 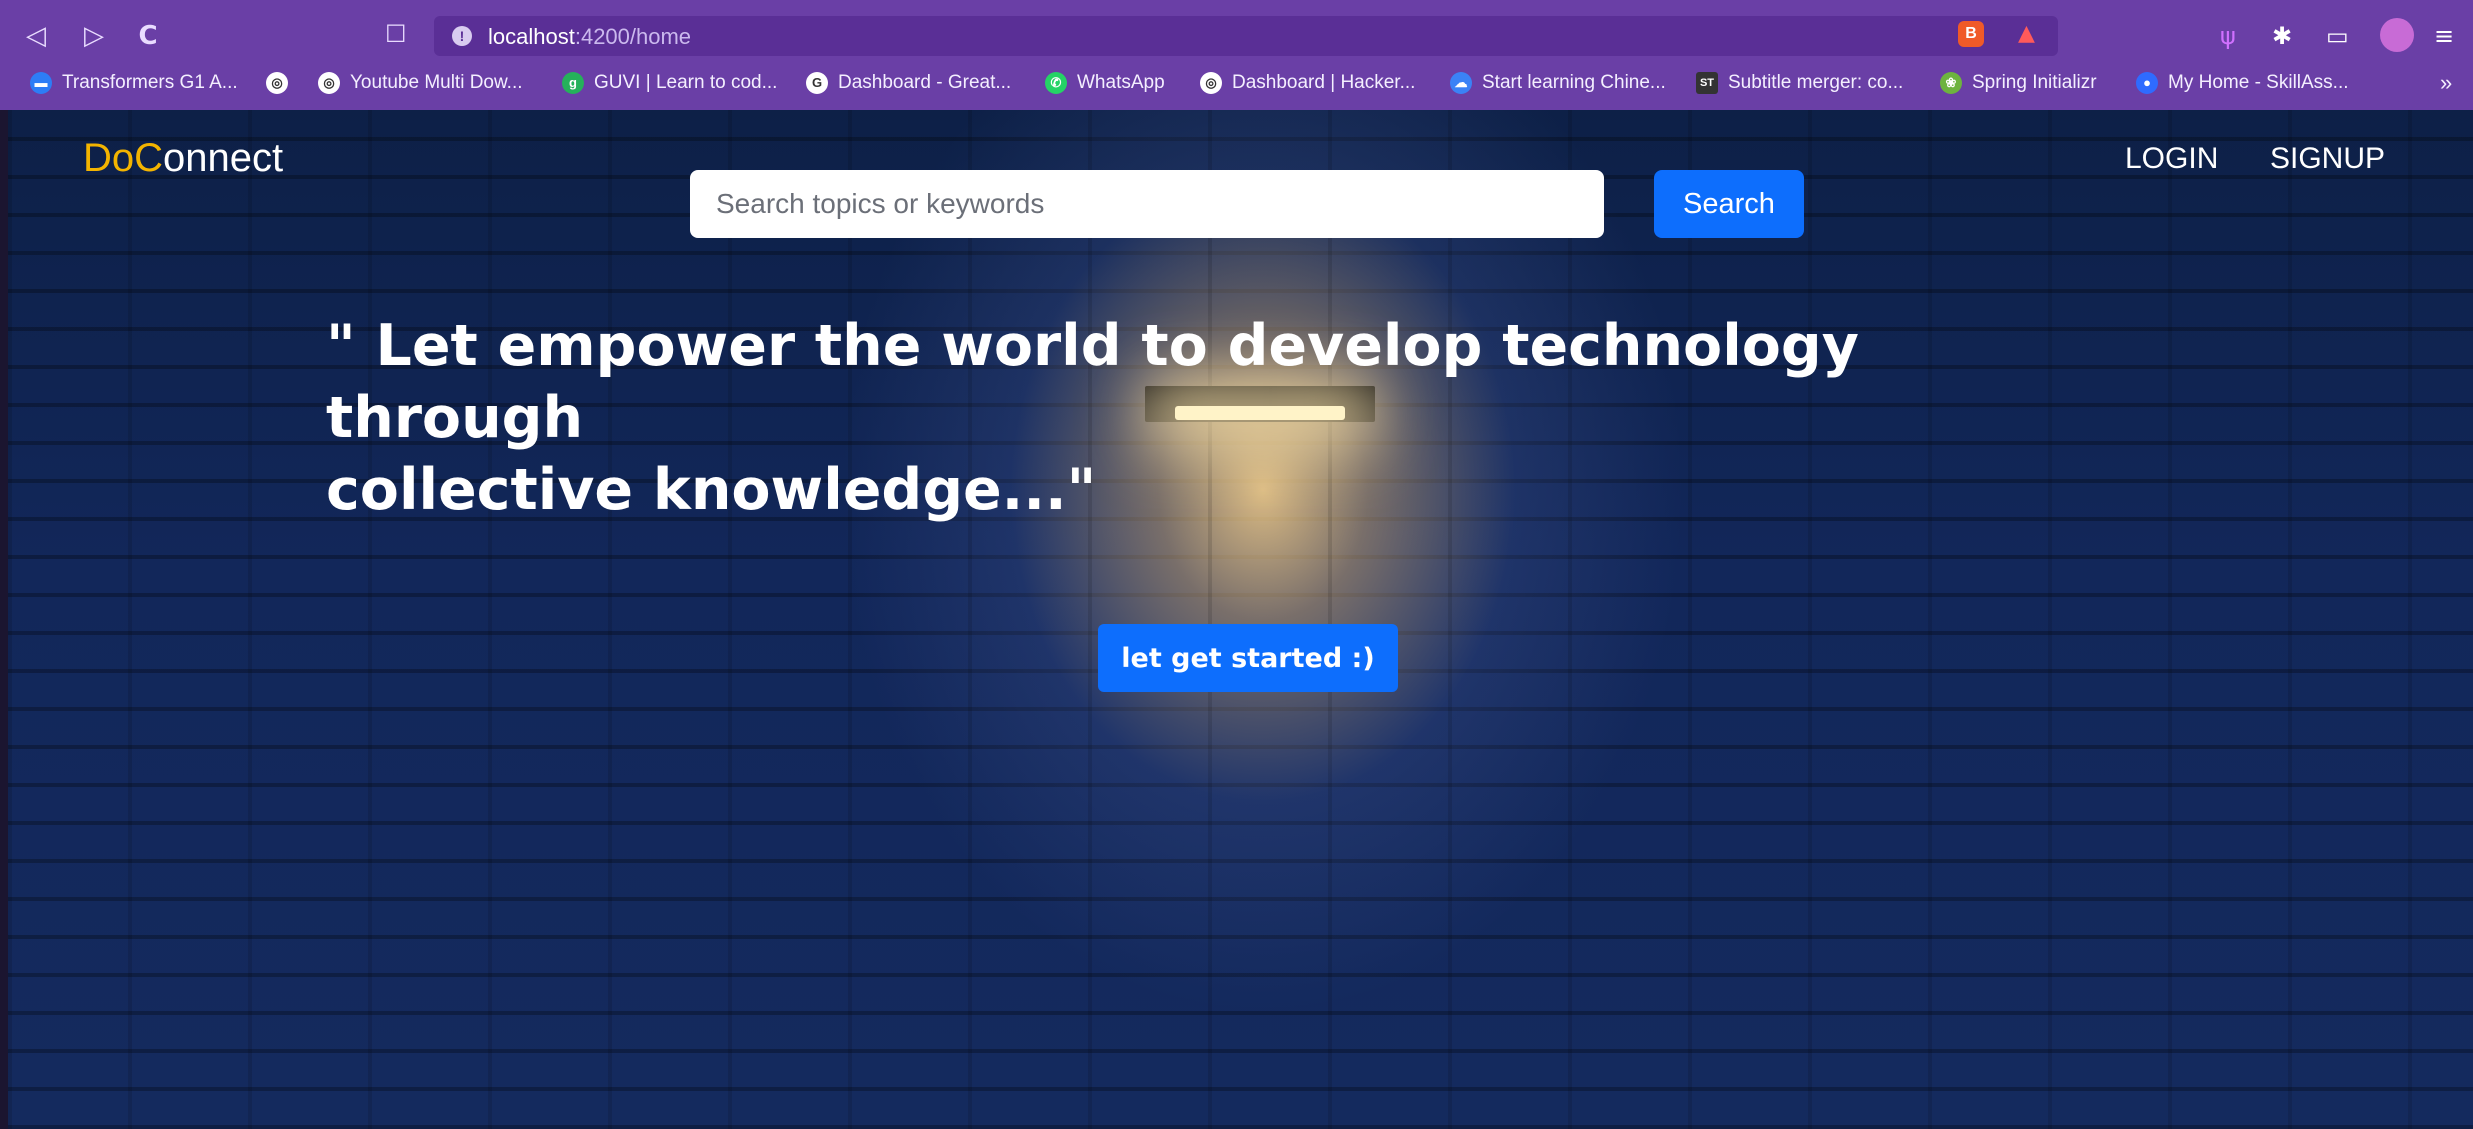 What do you see at coordinates (2026, 33) in the screenshot?
I see `brave-rewards-icon: ▲` at bounding box center [2026, 33].